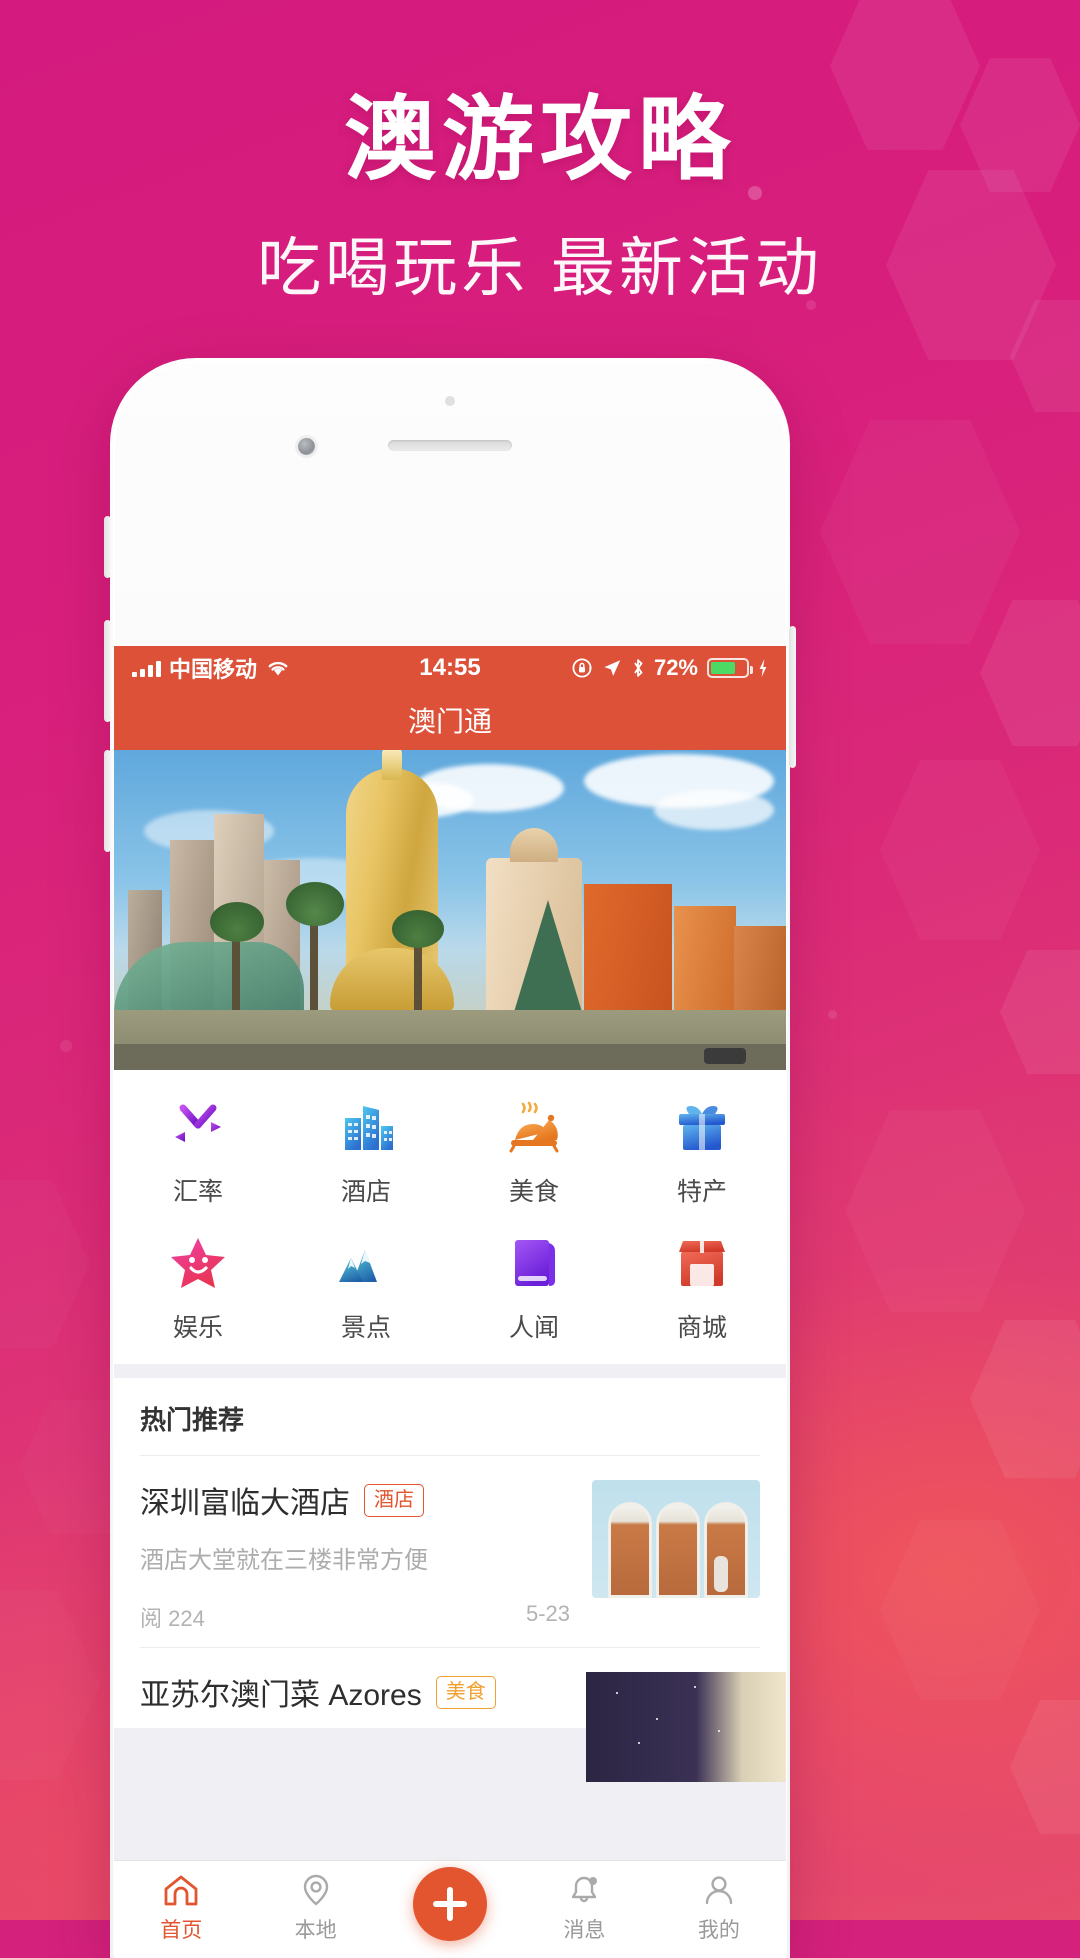 Image resolution: width=1080 pixels, height=1958 pixels. I want to click on status-badge: 美食, so click(465, 1692).